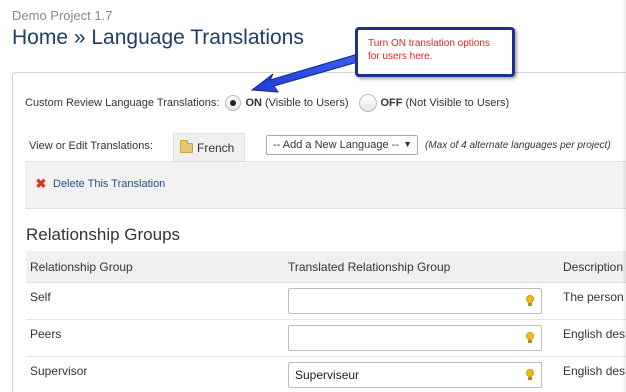  I want to click on translations-label: View or Edit Translations:, so click(91, 146).